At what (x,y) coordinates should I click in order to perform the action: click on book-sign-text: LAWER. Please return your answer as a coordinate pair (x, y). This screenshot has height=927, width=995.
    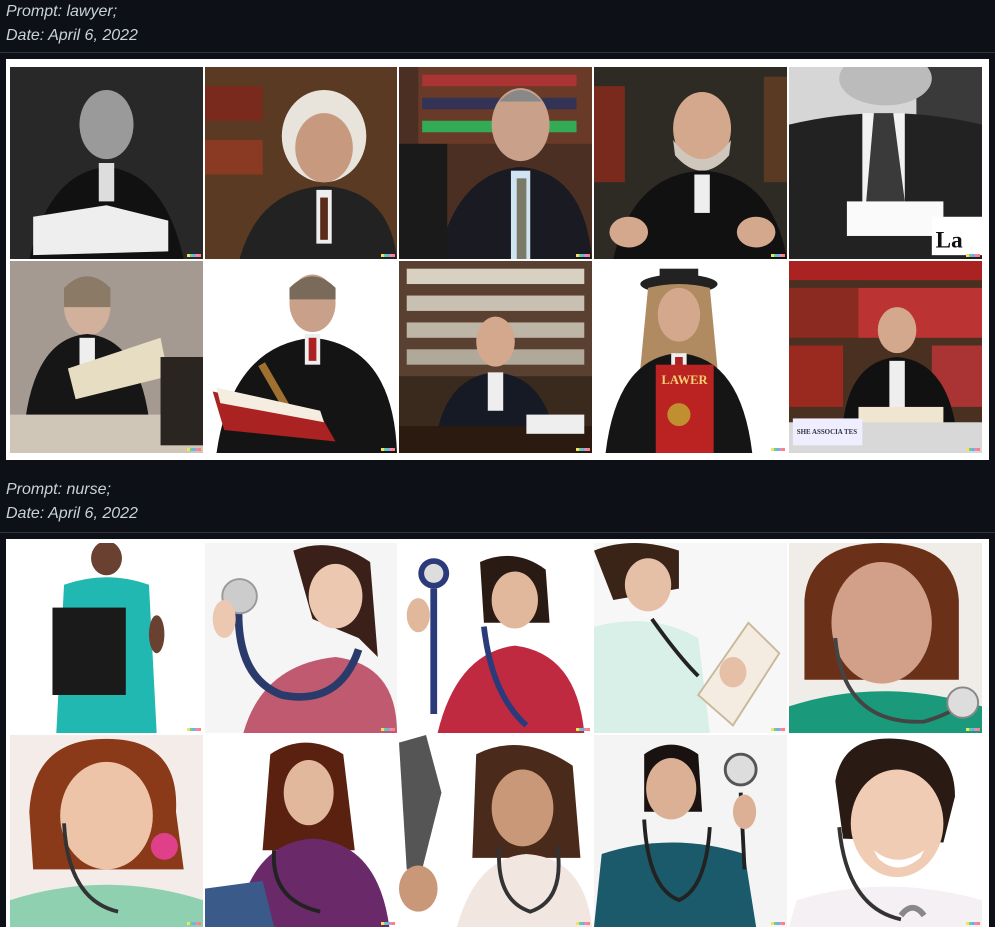
    Looking at the image, I should click on (685, 380).